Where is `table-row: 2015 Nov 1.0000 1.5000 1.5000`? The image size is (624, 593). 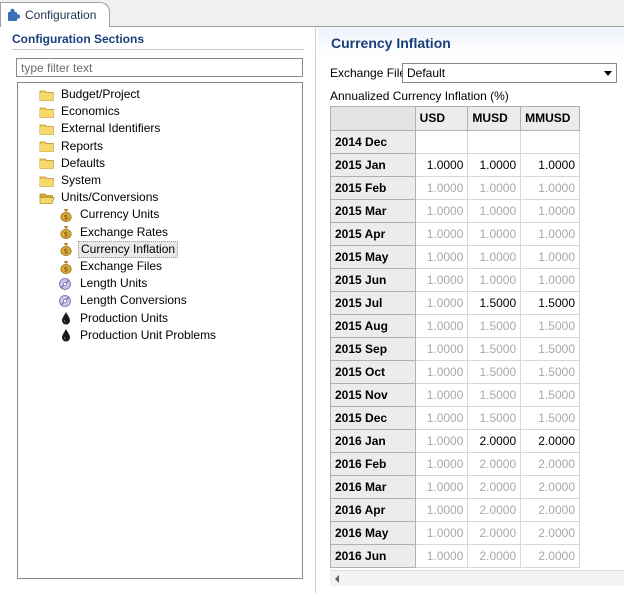
table-row: 2015 Nov 1.0000 1.5000 1.5000 is located at coordinates (455, 395).